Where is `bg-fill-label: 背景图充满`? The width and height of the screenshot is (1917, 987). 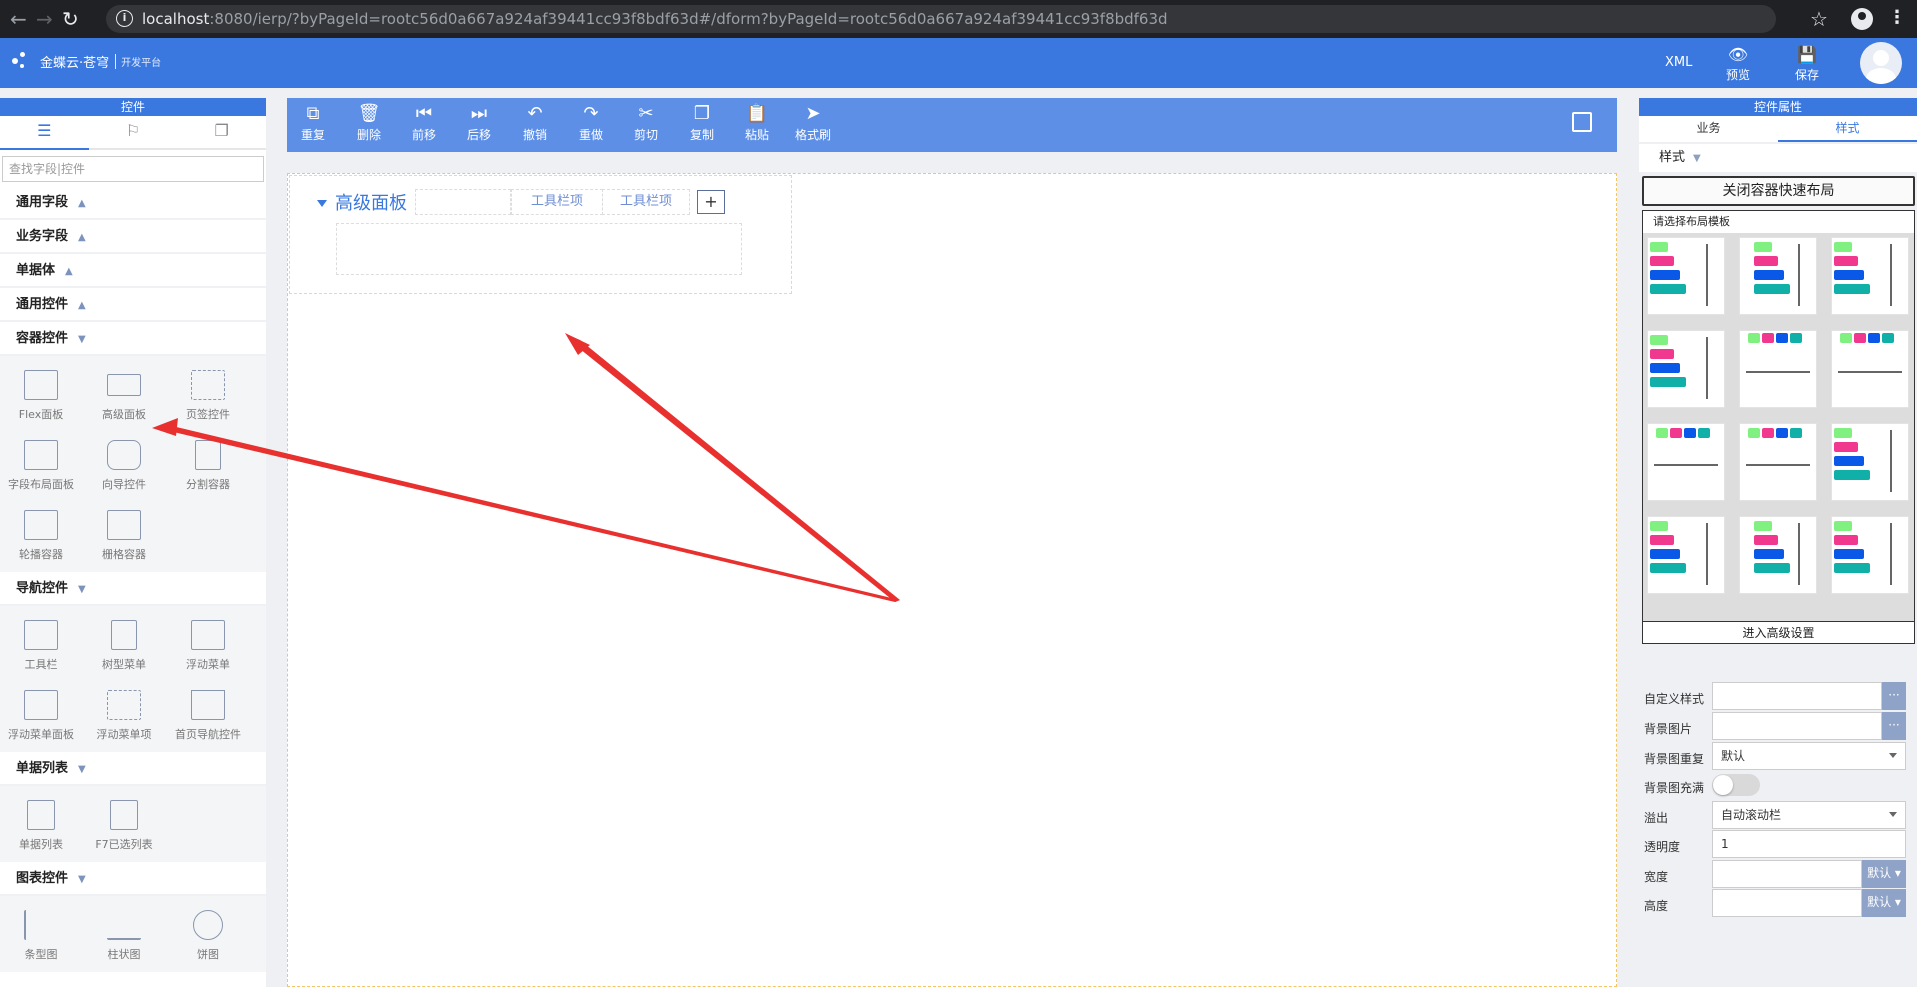
bg-fill-label: 背景图充满 is located at coordinates (1674, 788).